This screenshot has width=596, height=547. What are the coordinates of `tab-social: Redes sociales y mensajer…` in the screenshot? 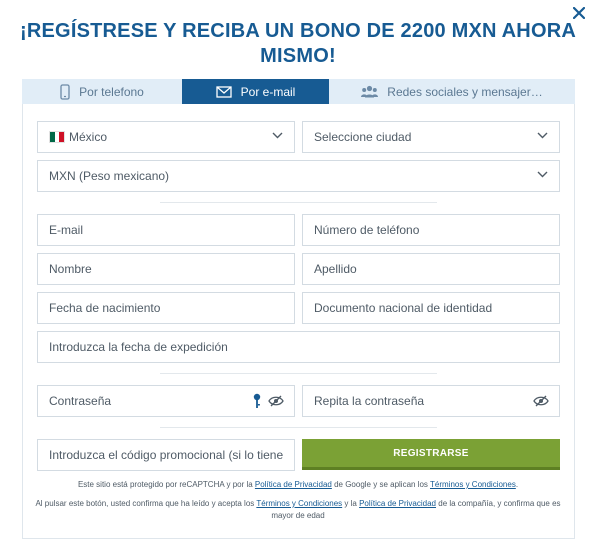 It's located at (452, 91).